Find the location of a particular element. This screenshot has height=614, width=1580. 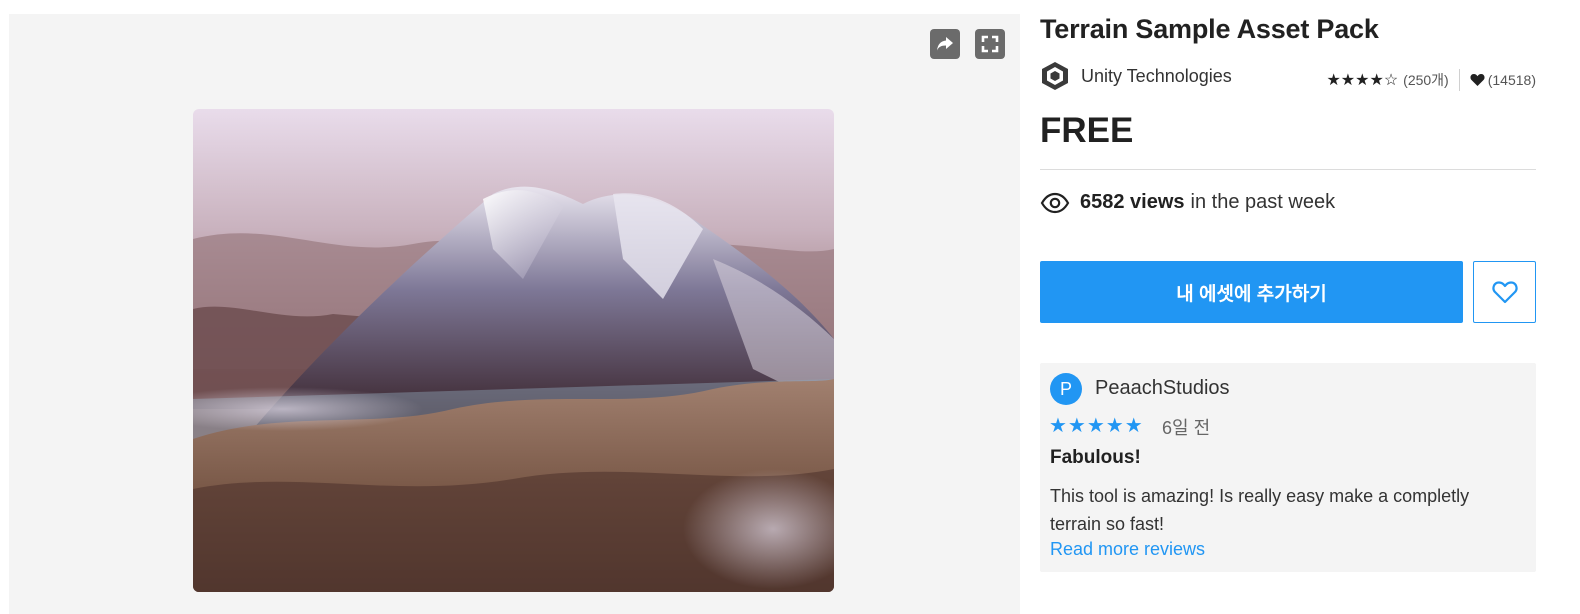

publisher-link: Unity Technologies is located at coordinates (1136, 76).